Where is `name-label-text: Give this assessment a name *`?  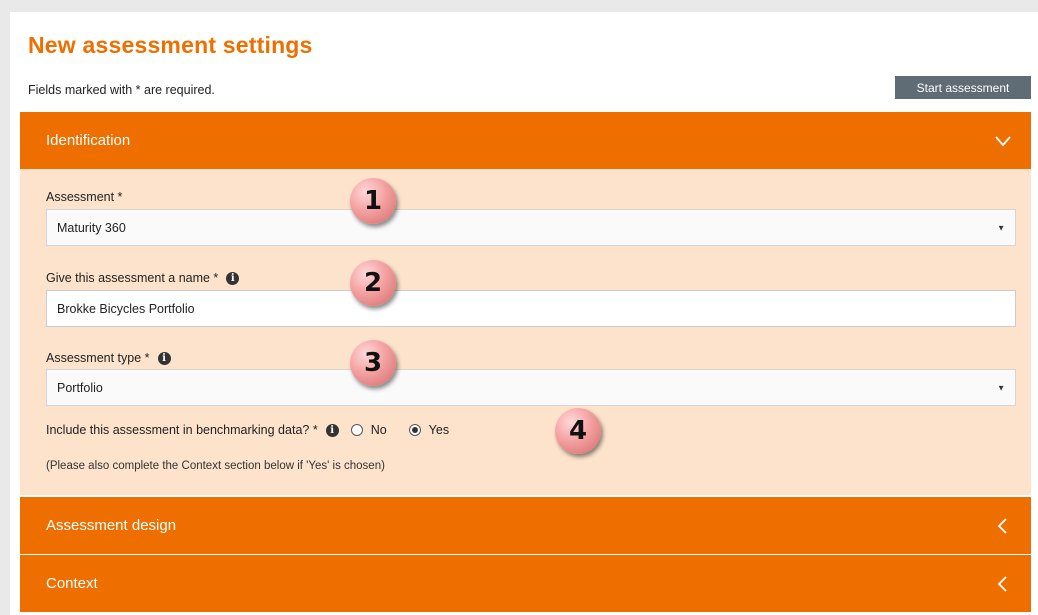
name-label-text: Give this assessment a name * is located at coordinates (132, 278).